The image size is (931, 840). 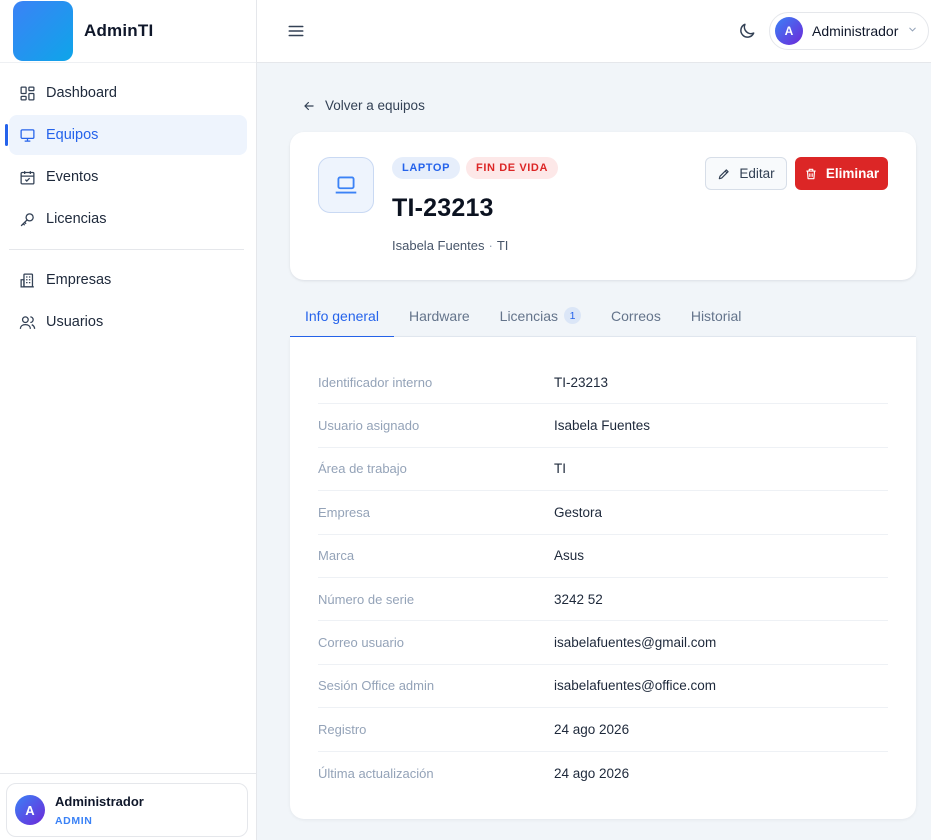 What do you see at coordinates (573, 315) in the screenshot?
I see `tab-count-badge: 1` at bounding box center [573, 315].